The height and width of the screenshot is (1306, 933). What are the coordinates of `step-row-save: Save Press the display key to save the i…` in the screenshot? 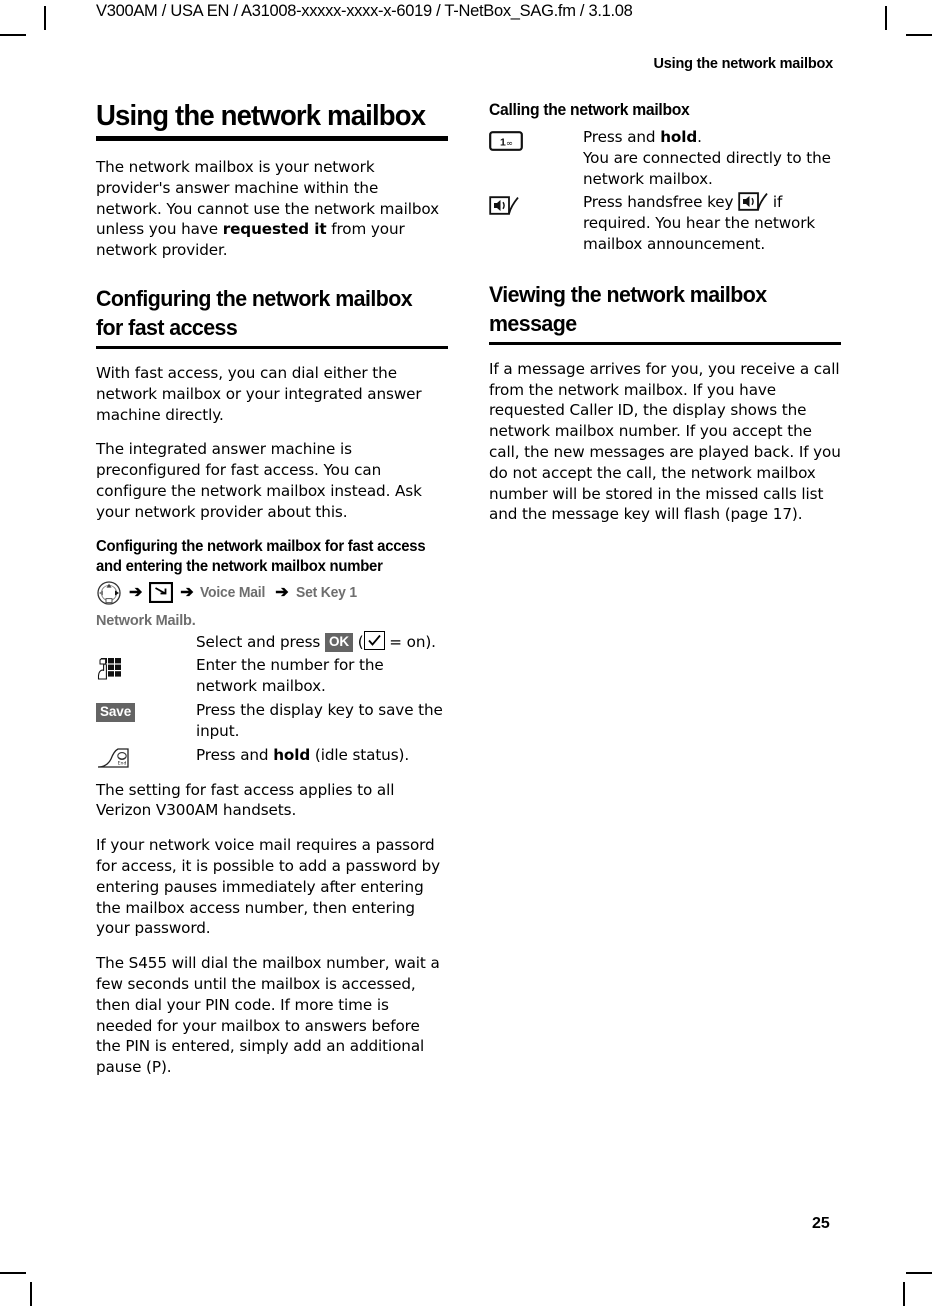 It's located at (272, 721).